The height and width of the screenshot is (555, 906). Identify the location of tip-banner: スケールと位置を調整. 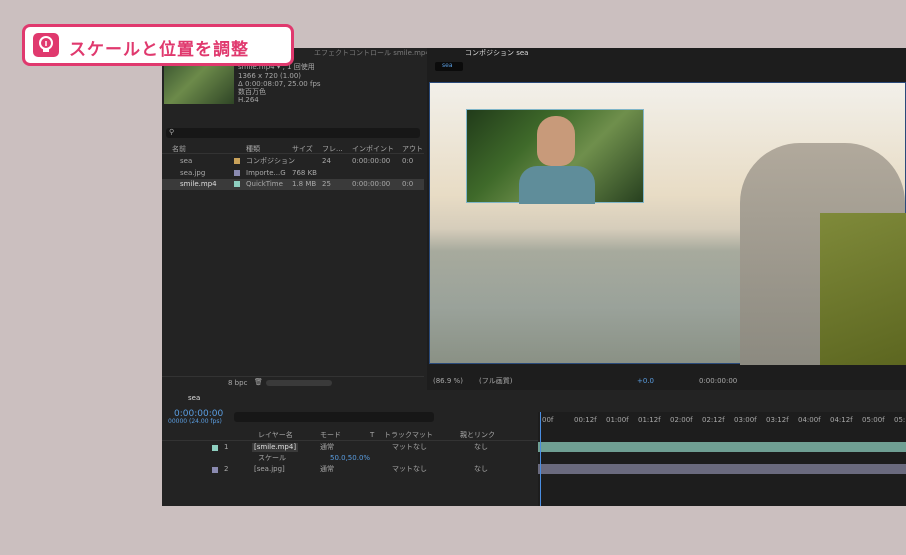
(158, 45).